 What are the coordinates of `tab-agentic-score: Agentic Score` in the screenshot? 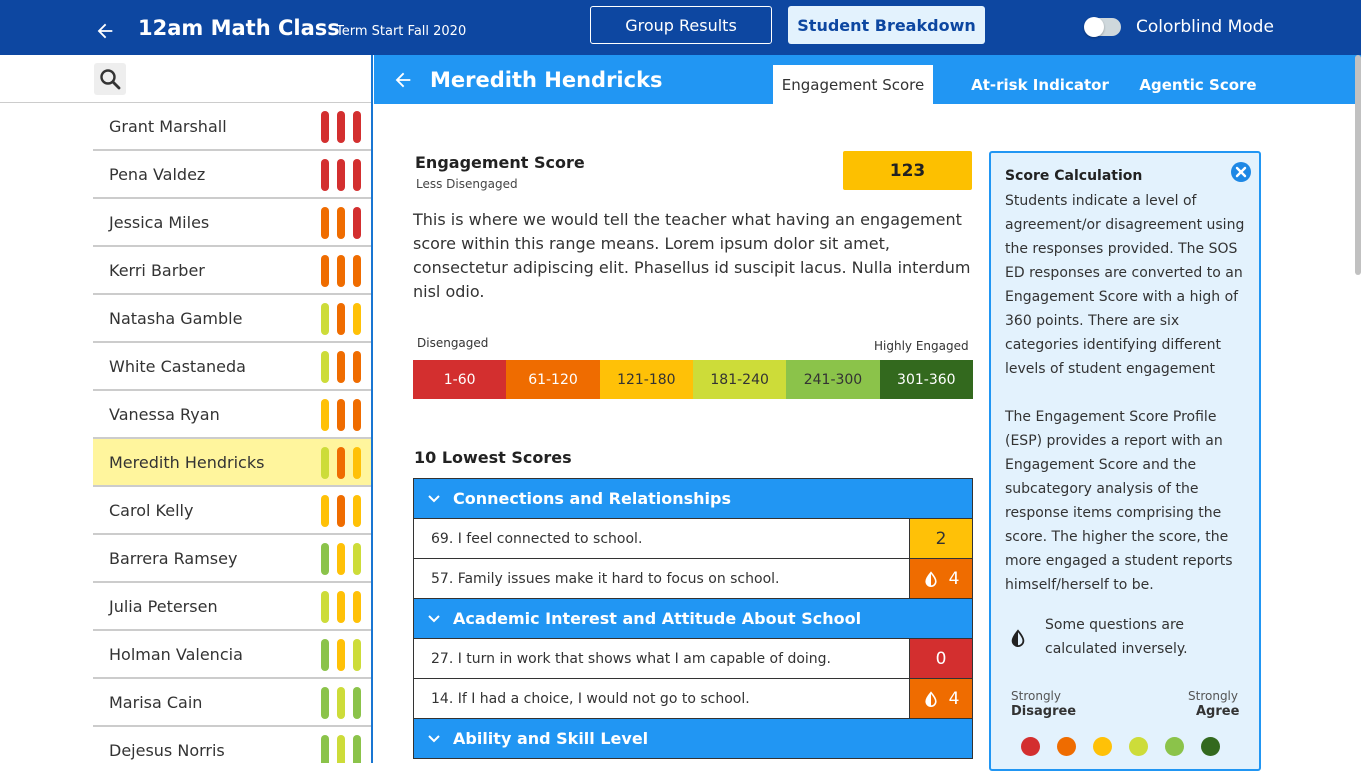 It's located at (1198, 84).